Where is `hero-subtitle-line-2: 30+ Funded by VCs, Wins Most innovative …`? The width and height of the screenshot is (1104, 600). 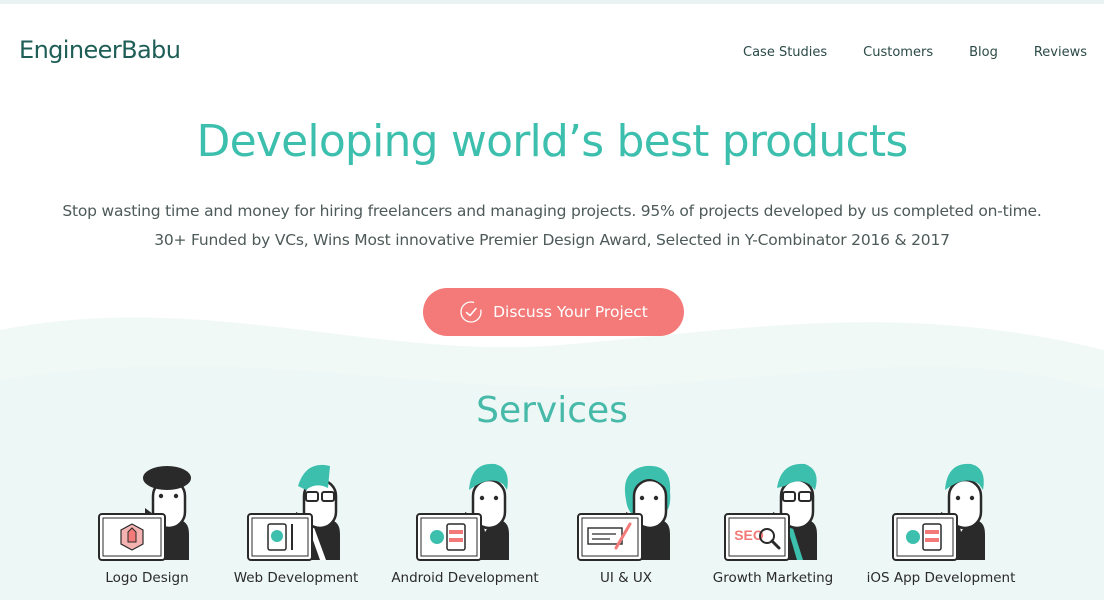
hero-subtitle-line-2: 30+ Funded by VCs, Wins Most innovative … is located at coordinates (552, 240).